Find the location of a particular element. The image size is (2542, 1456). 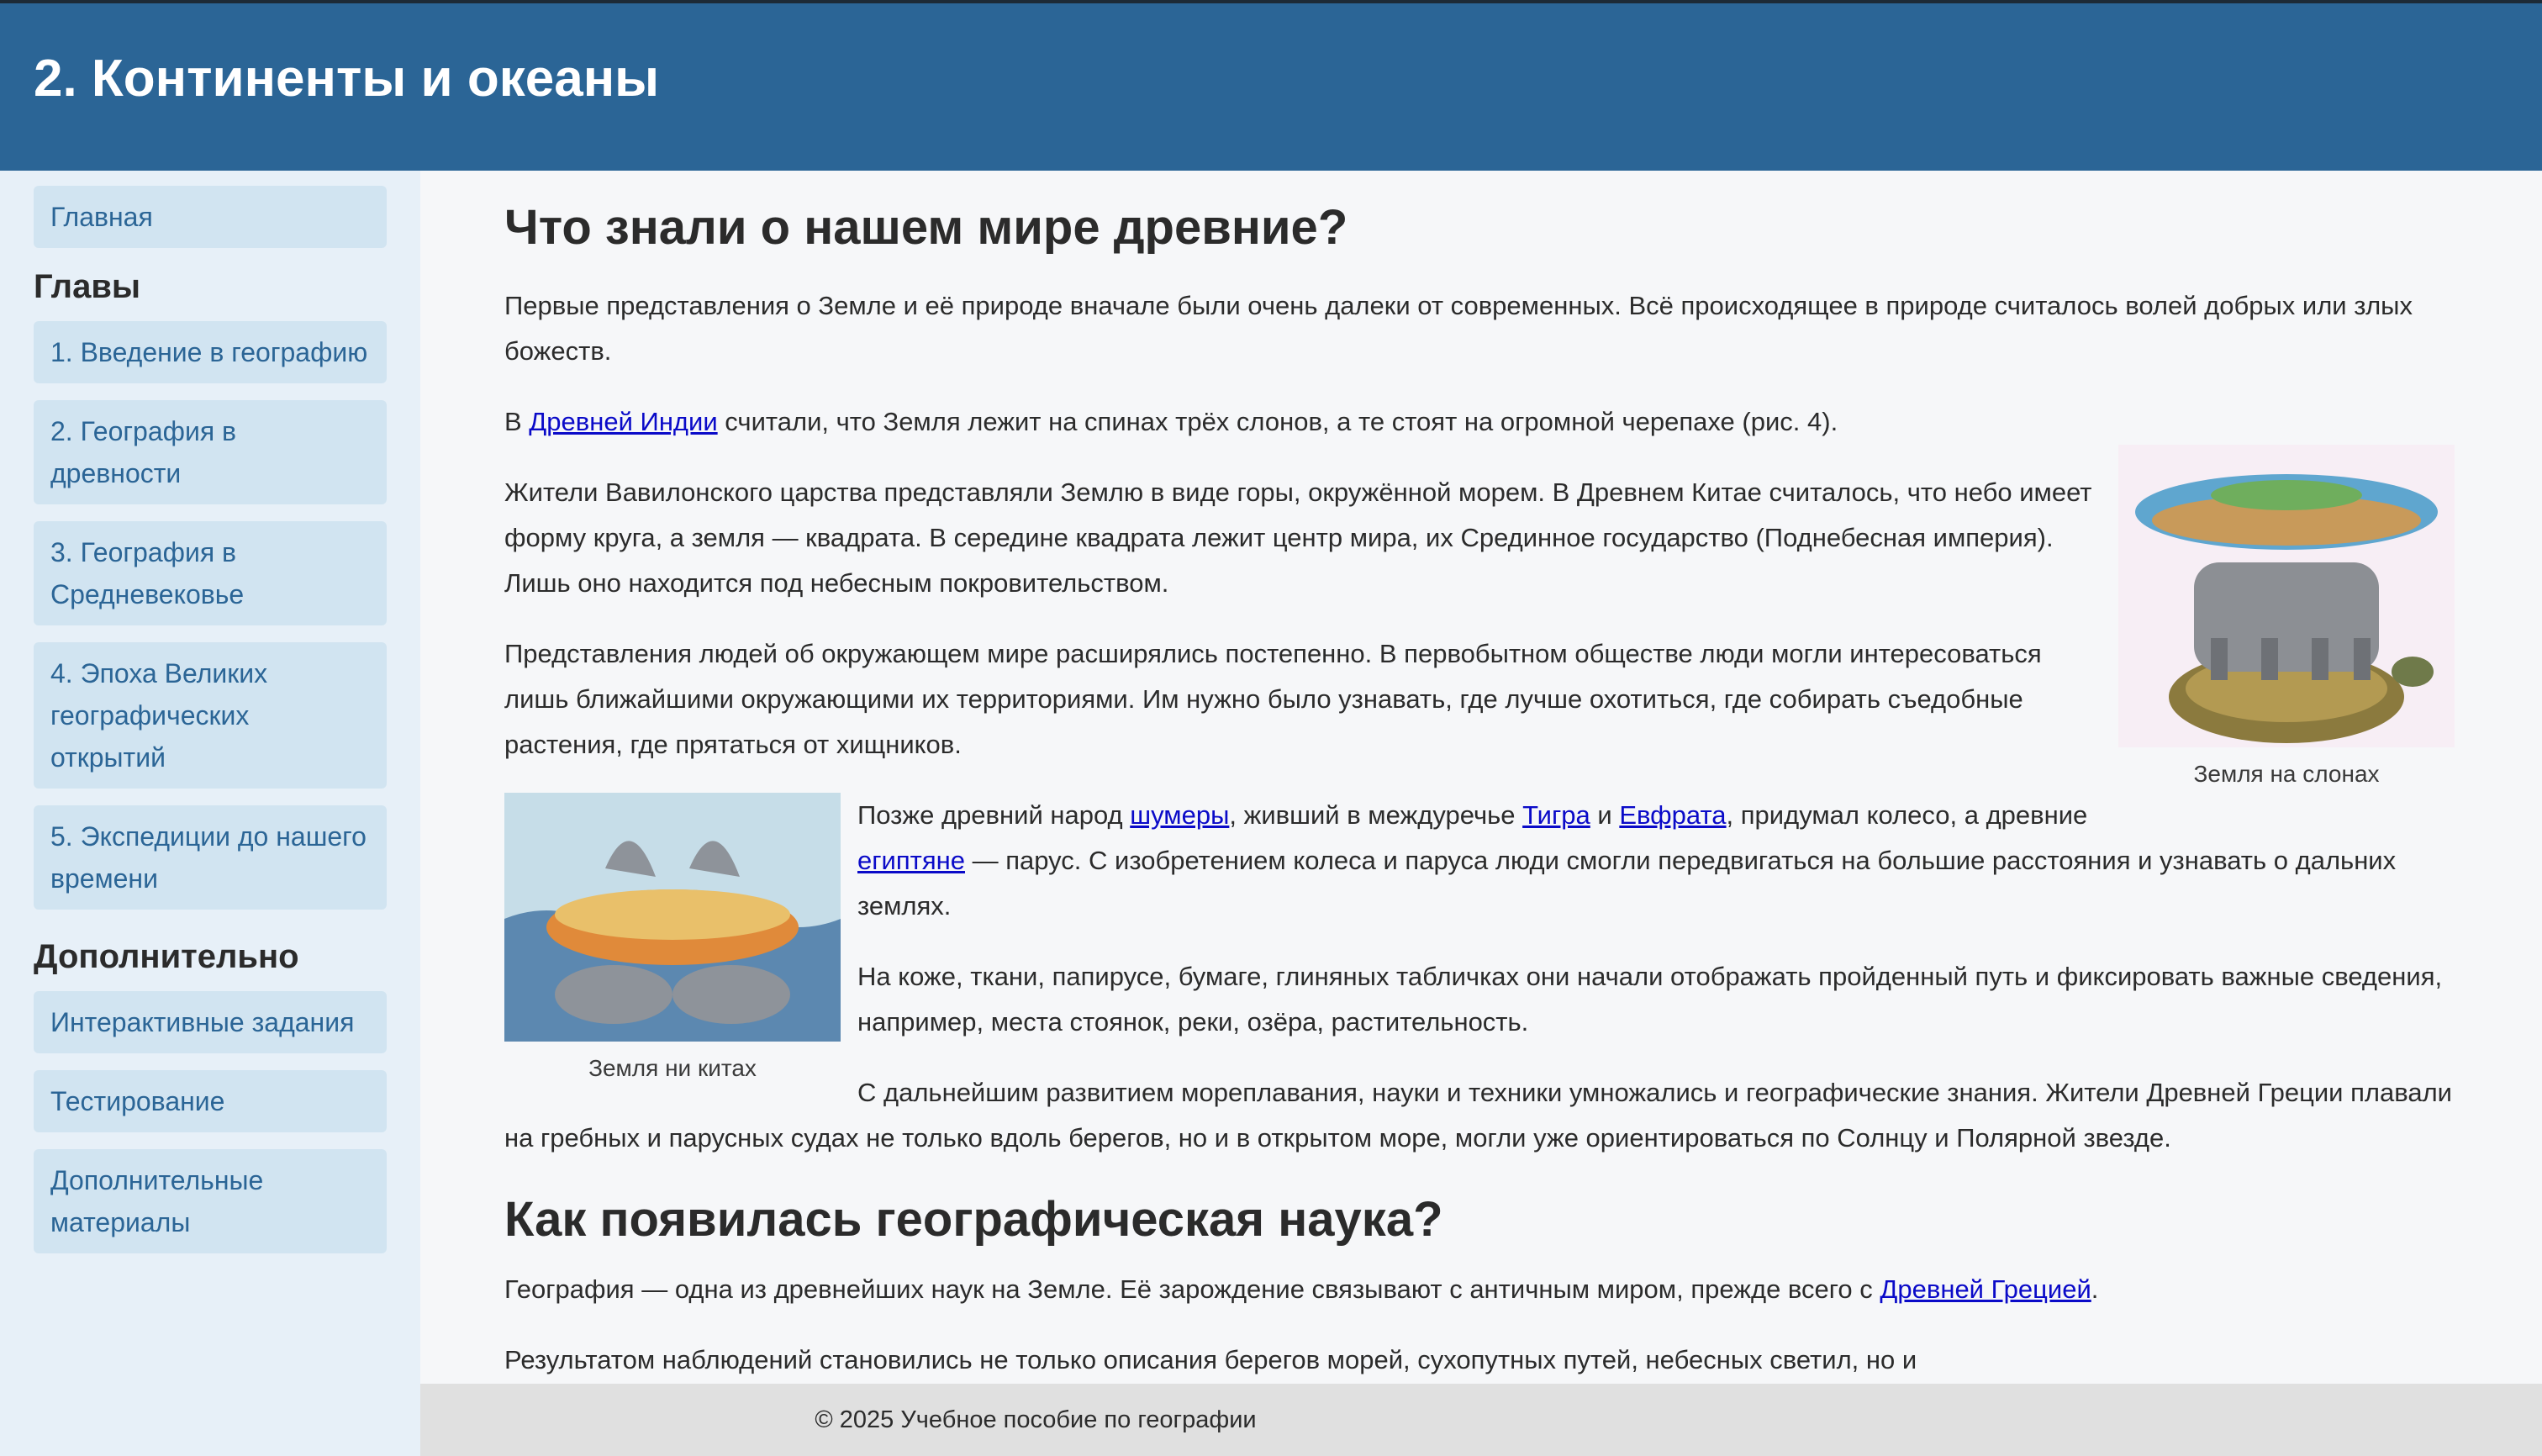

text: и is located at coordinates (1605, 815).